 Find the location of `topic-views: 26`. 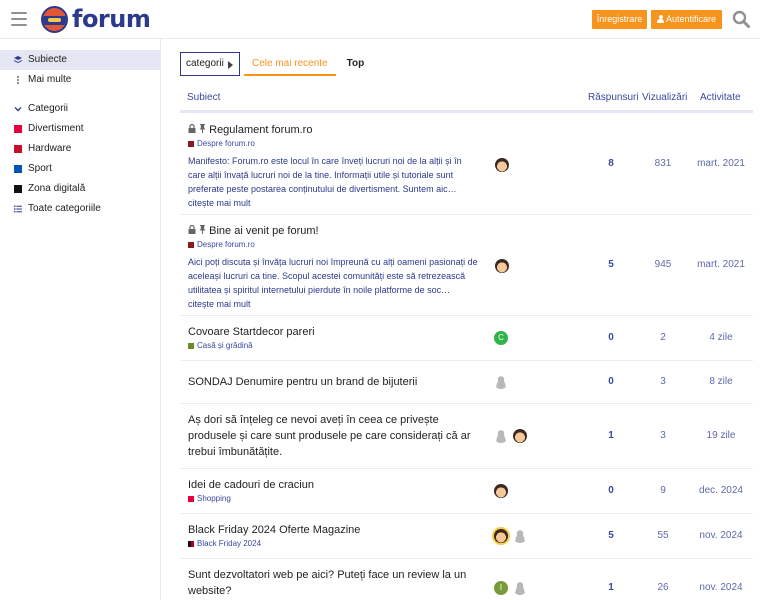

topic-views: 26 is located at coordinates (663, 587).